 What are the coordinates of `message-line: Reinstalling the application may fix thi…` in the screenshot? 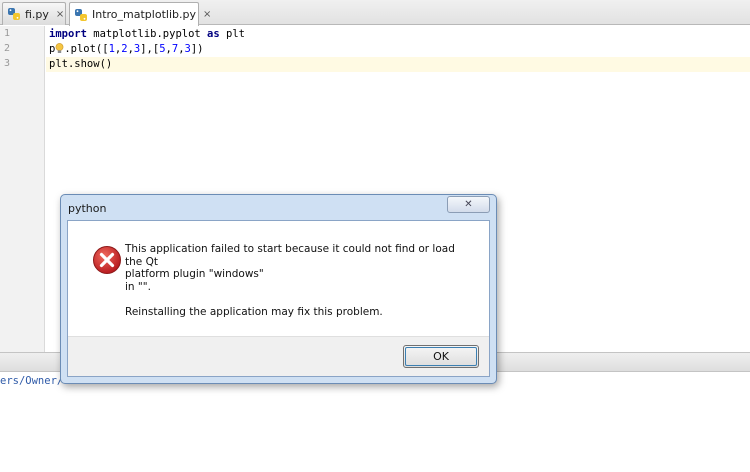 It's located at (254, 312).